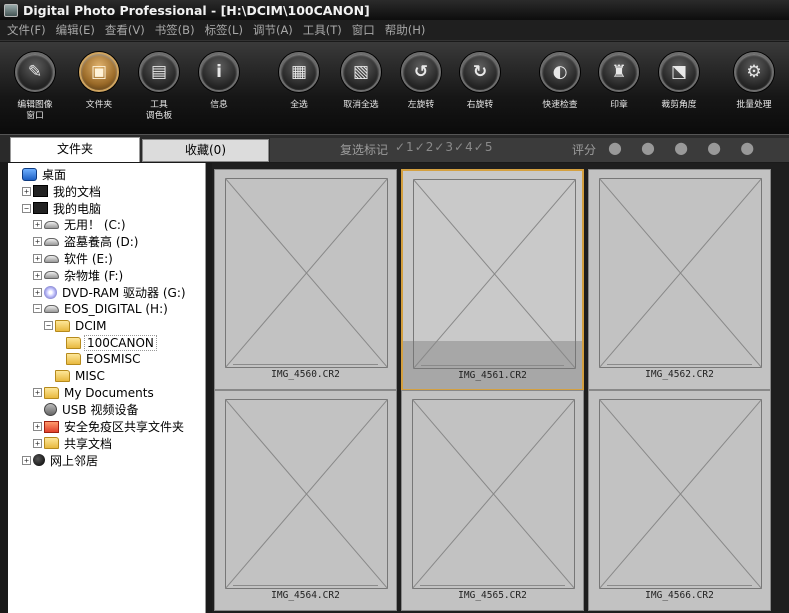 This screenshot has width=789, height=613. What do you see at coordinates (205, 150) in the screenshot?
I see `tab-favorites: 收藏(0)` at bounding box center [205, 150].